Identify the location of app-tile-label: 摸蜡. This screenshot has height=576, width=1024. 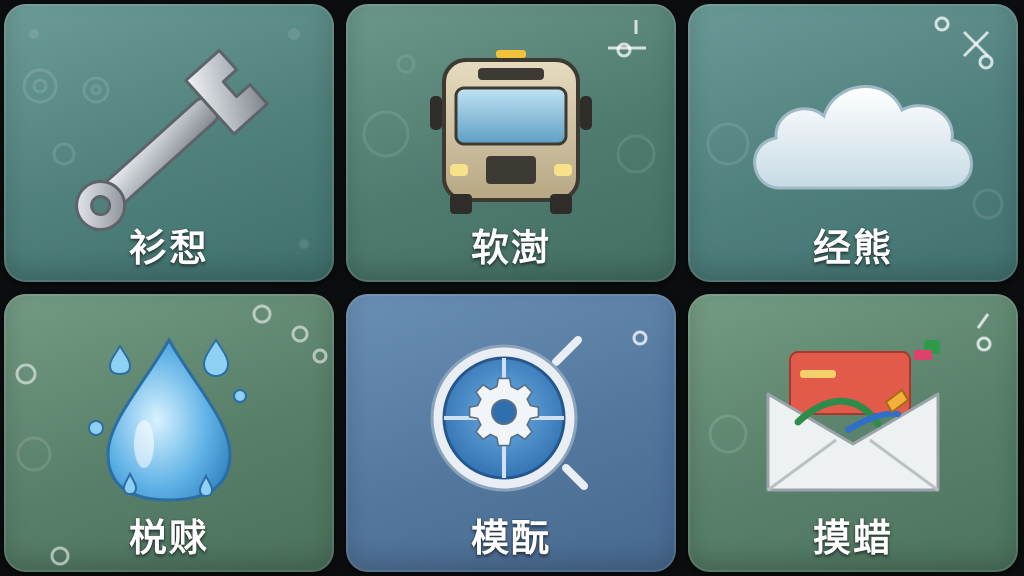
(852, 538).